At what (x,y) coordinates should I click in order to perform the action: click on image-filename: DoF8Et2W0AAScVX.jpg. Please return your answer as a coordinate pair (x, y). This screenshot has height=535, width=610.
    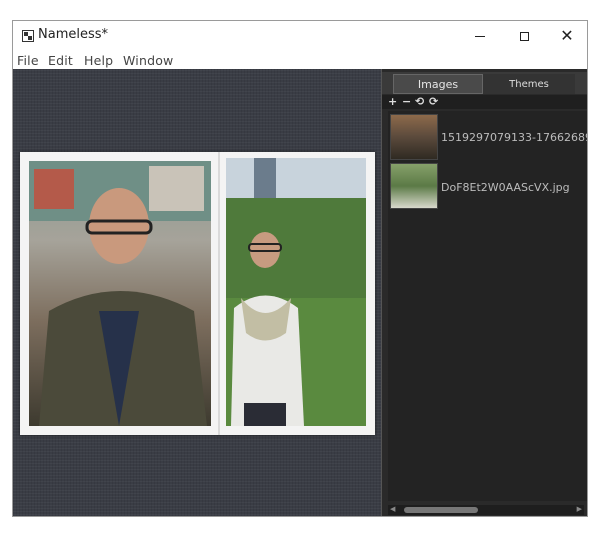
    Looking at the image, I should click on (505, 187).